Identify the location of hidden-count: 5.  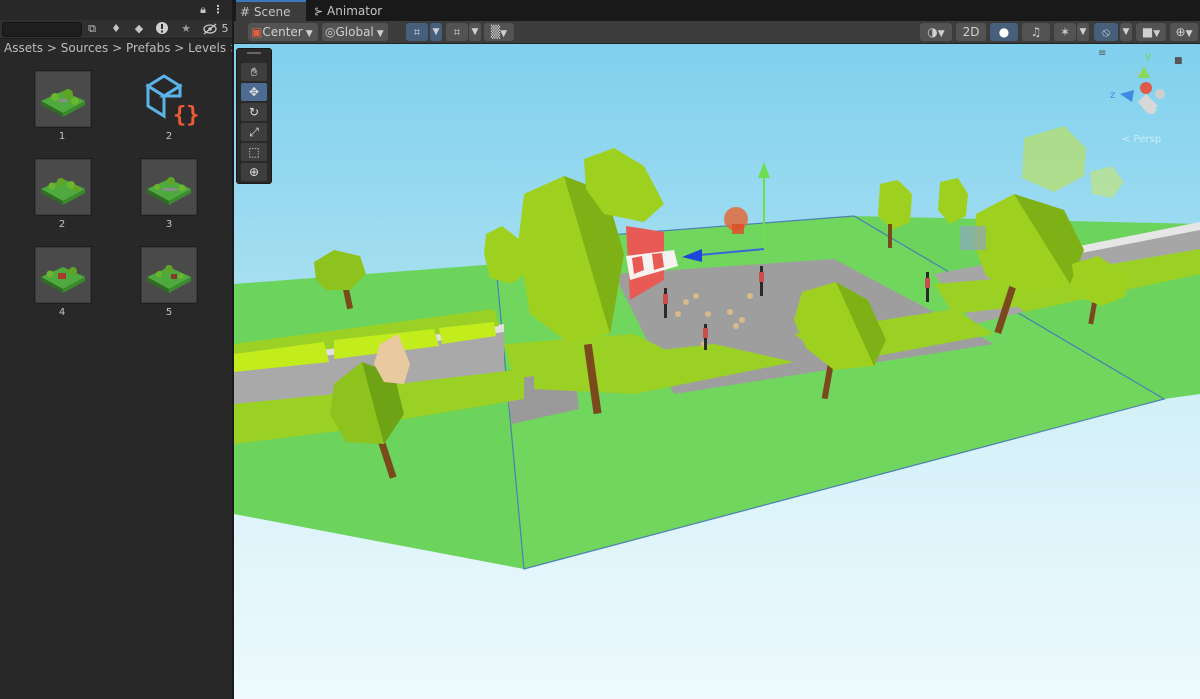
(225, 28).